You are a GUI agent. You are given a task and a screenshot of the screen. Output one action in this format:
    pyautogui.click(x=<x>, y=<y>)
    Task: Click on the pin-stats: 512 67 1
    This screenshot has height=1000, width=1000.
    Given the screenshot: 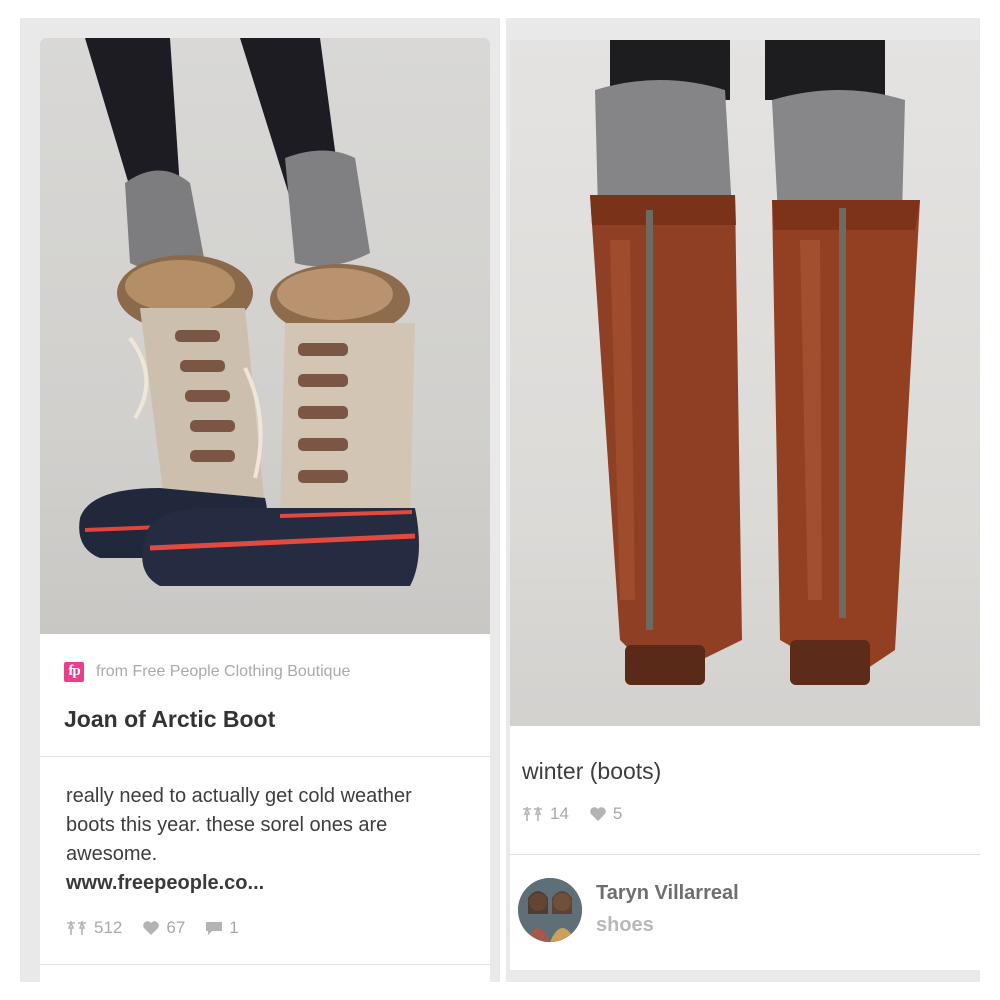 What is the action you would take?
    pyautogui.click(x=162, y=928)
    